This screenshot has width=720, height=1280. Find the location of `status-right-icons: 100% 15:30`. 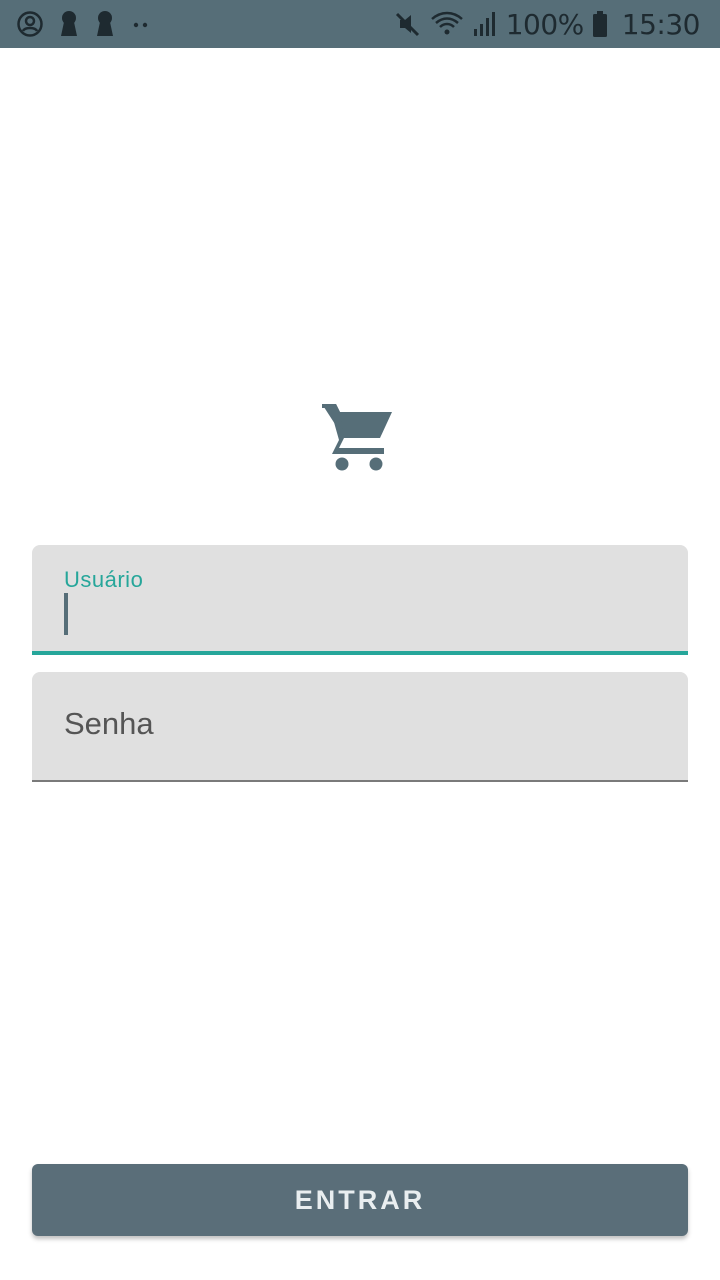

status-right-icons: 100% 15:30 is located at coordinates (546, 24).